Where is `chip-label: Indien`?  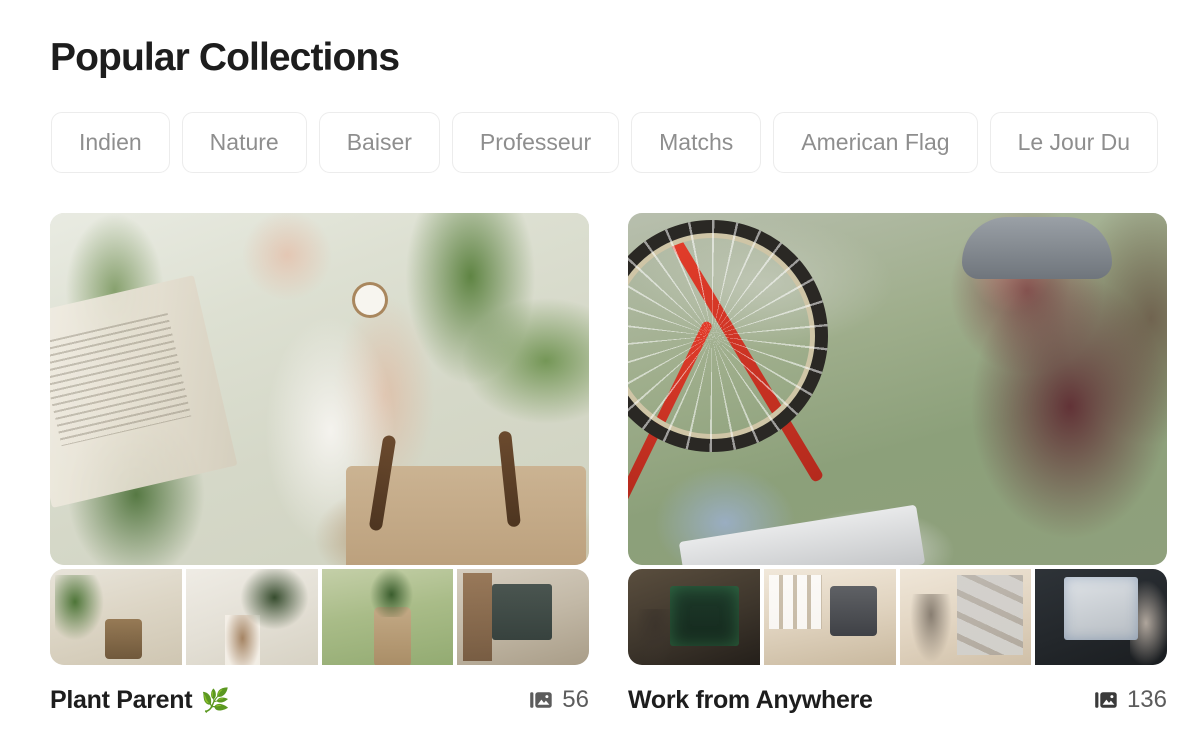
chip-label: Indien is located at coordinates (110, 142).